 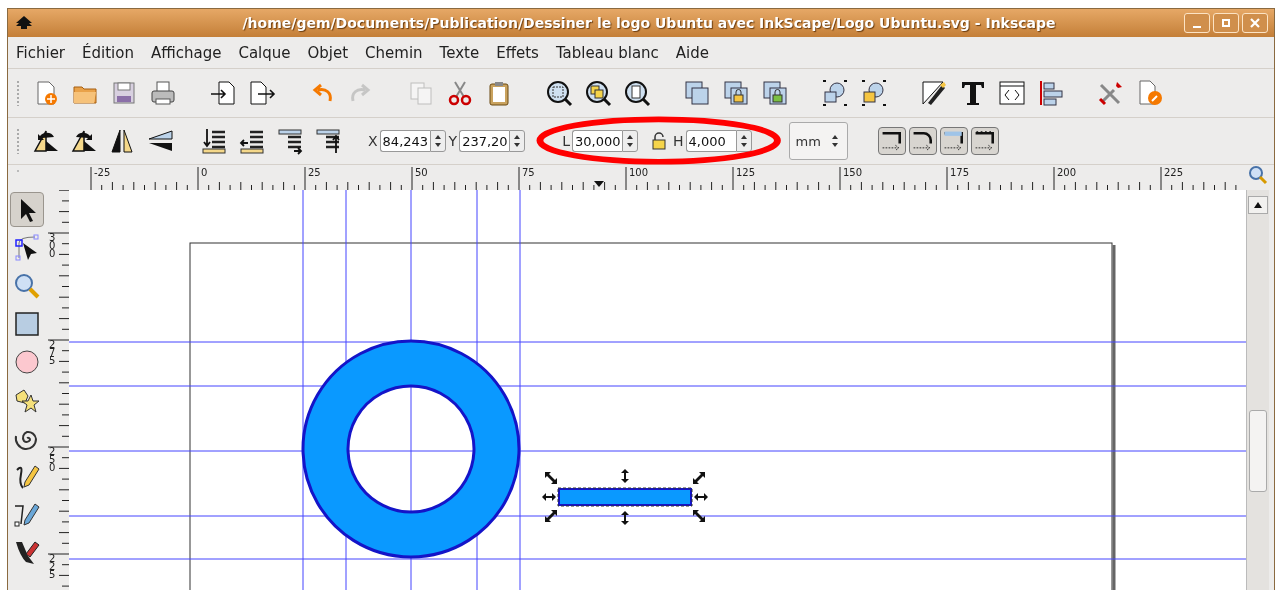 What do you see at coordinates (1111, 93) in the screenshot?
I see `tools-icon` at bounding box center [1111, 93].